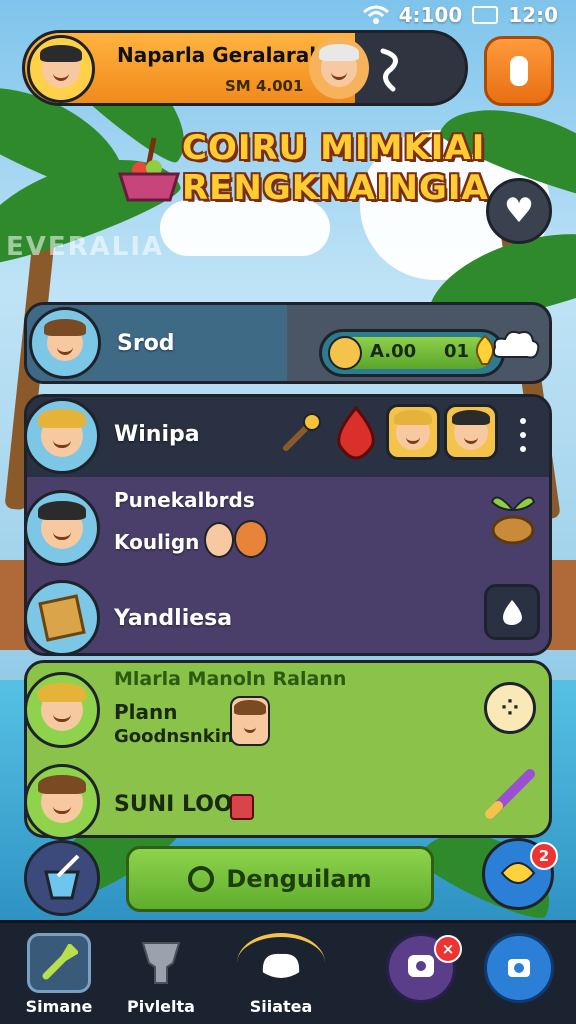 The image size is (576, 1024). I want to click on status-bar: 4:100 12:0, so click(288, 15).